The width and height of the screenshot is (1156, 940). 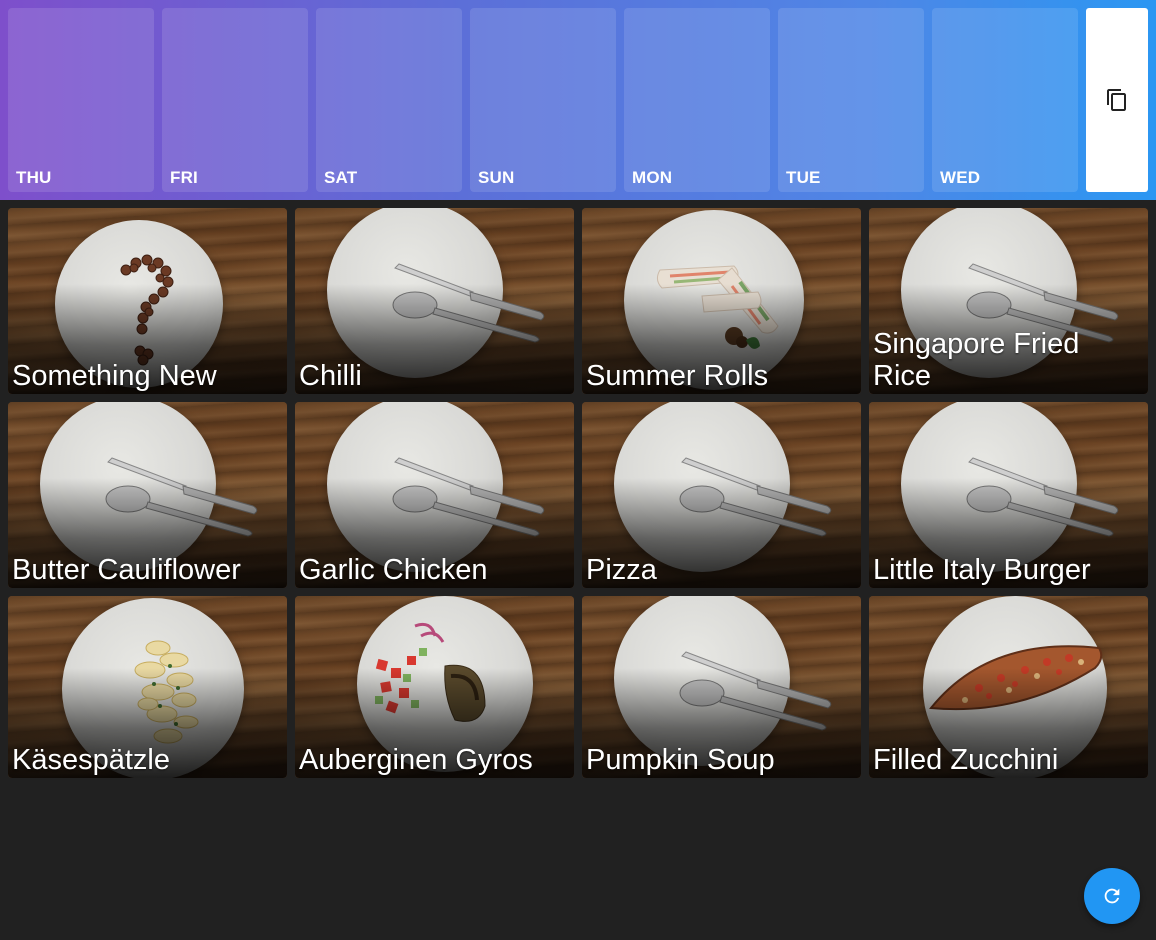 What do you see at coordinates (434, 301) in the screenshot?
I see `recipe-card-chilli: Chilli` at bounding box center [434, 301].